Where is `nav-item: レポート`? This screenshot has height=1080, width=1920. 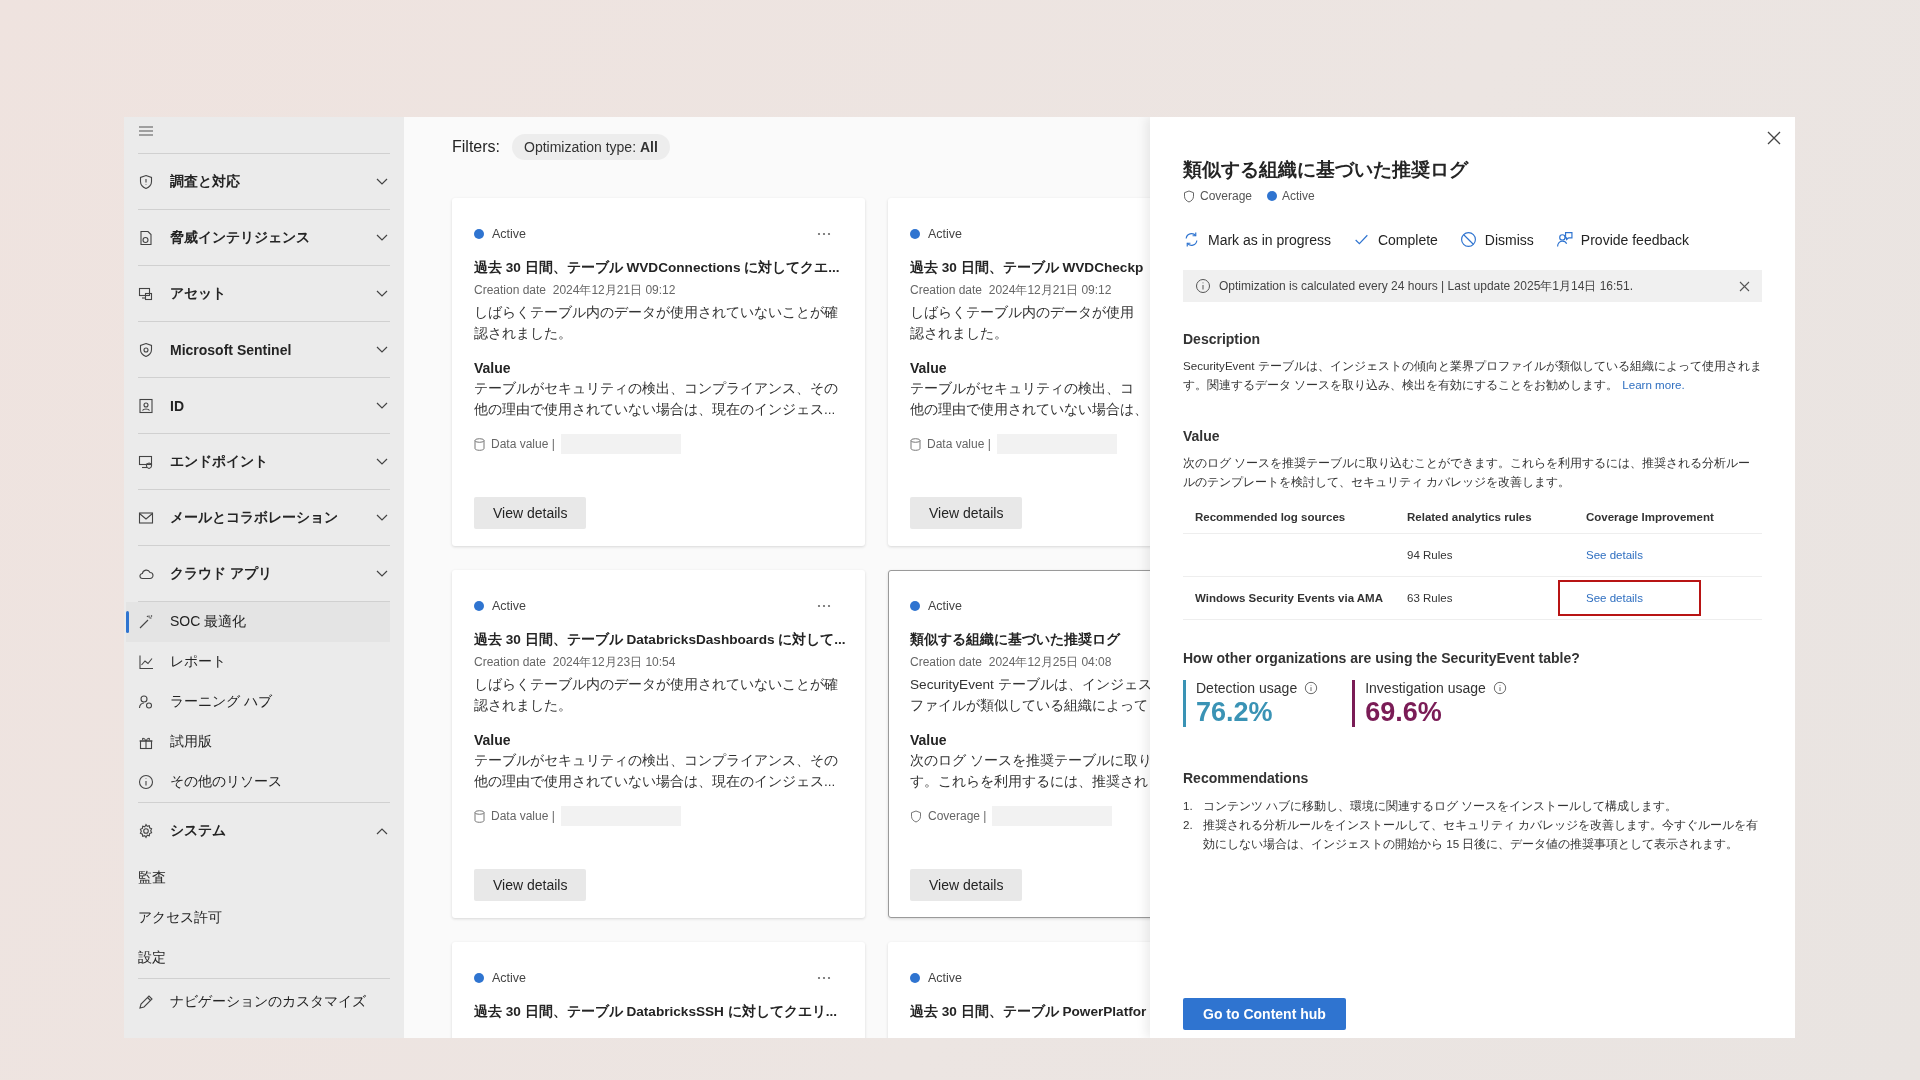 nav-item: レポート is located at coordinates (258, 662).